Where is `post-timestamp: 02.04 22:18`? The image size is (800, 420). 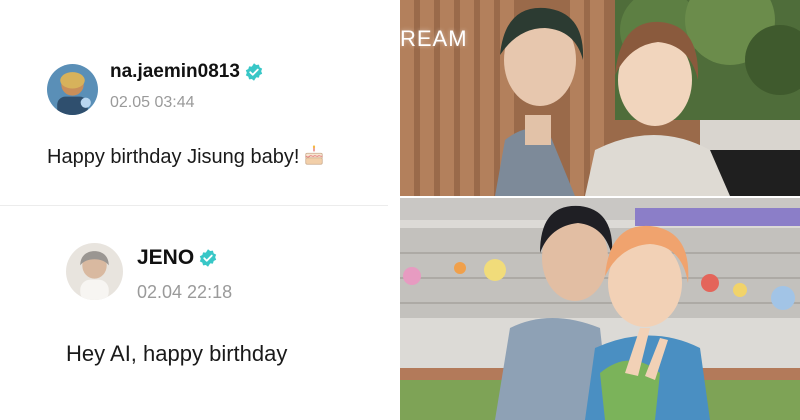
post-timestamp: 02.04 22:18 is located at coordinates (185, 292).